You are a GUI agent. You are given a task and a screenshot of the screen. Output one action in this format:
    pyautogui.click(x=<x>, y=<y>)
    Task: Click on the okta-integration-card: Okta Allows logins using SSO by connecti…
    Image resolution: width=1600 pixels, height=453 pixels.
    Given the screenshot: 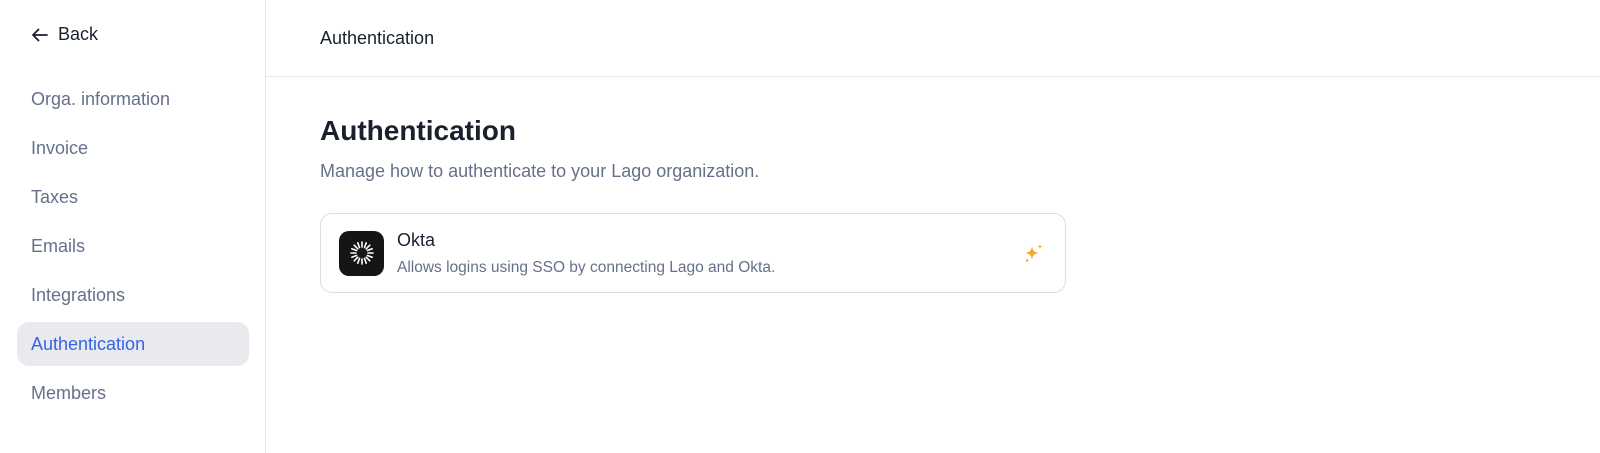 What is the action you would take?
    pyautogui.click(x=693, y=253)
    